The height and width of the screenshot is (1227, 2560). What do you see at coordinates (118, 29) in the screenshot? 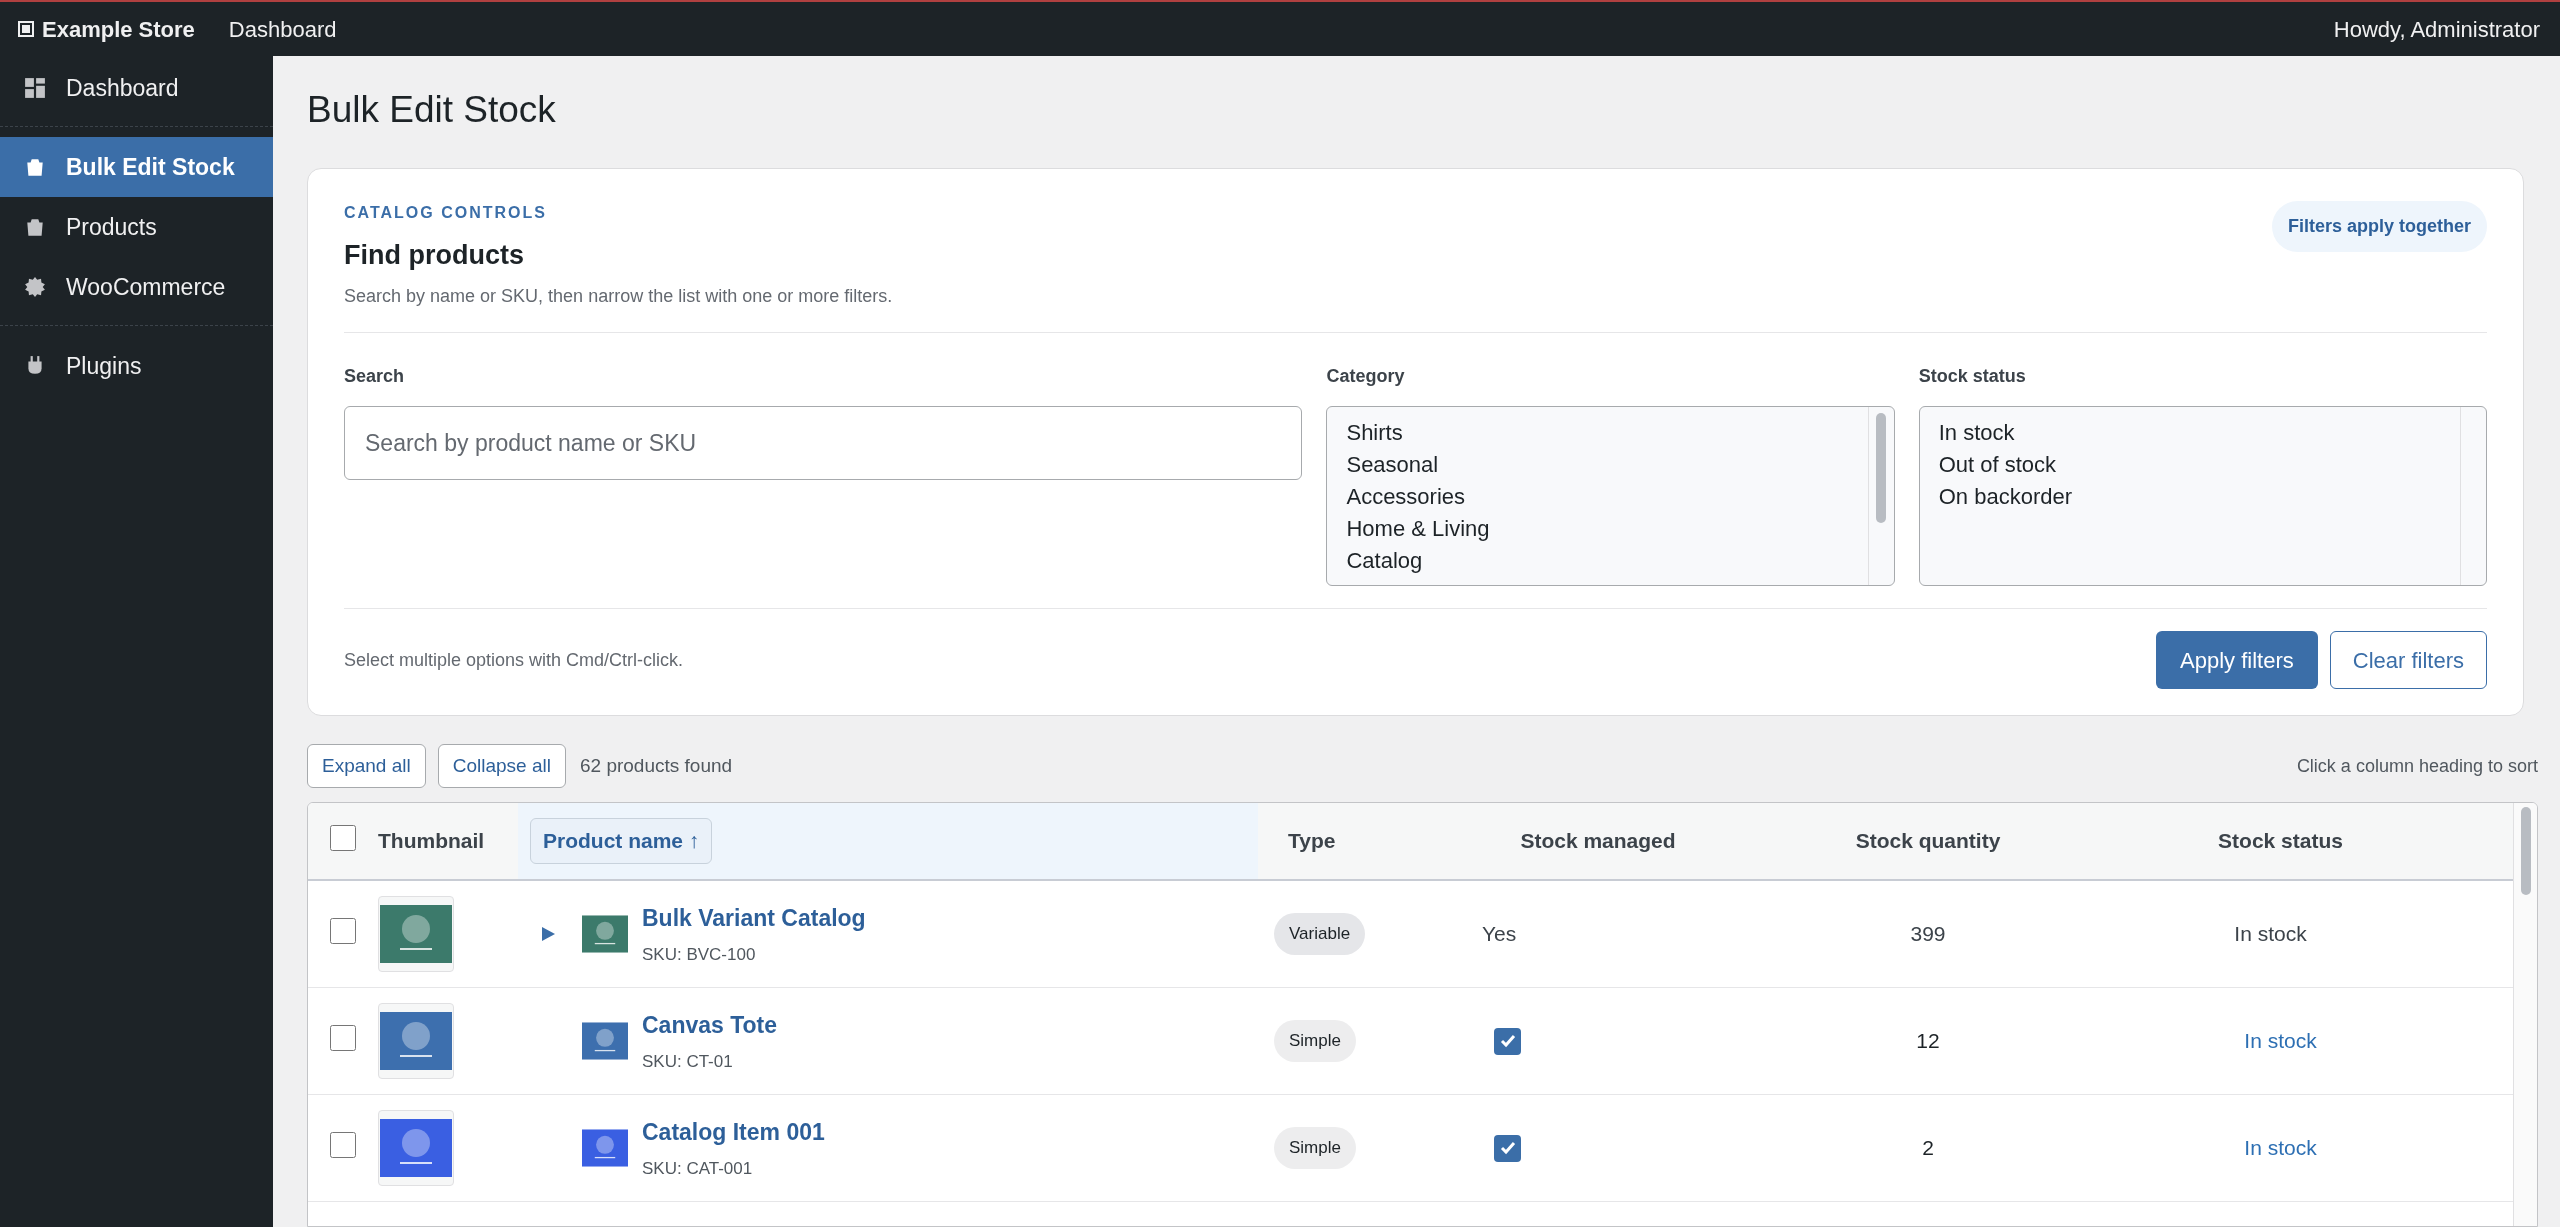
I see `site-name-link: Example Store` at bounding box center [118, 29].